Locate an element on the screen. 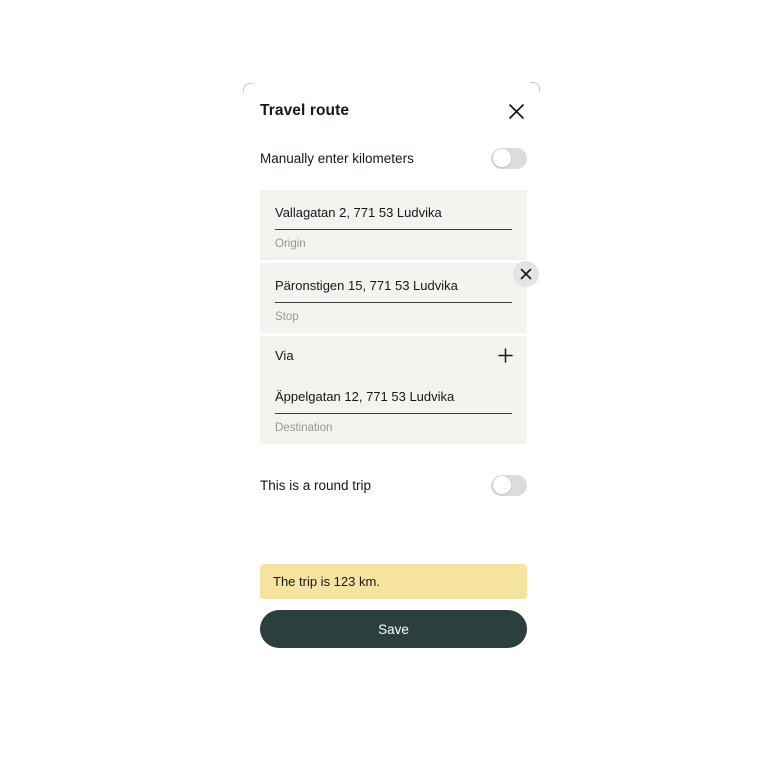  remove-stop-button is located at coordinates (526, 274).